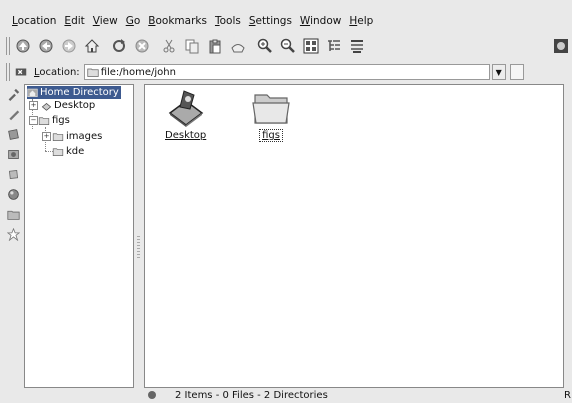  What do you see at coordinates (215, 46) in the screenshot?
I see `paste-icon` at bounding box center [215, 46].